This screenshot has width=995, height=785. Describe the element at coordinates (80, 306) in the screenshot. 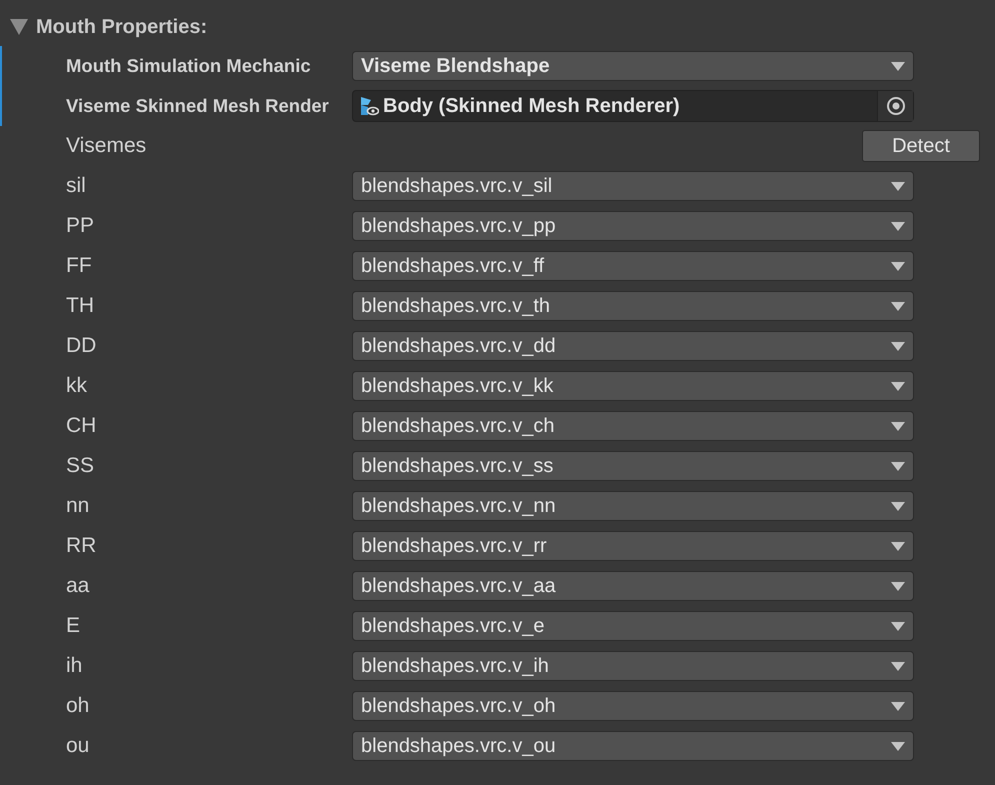

I see `viseme-label: TH` at that location.